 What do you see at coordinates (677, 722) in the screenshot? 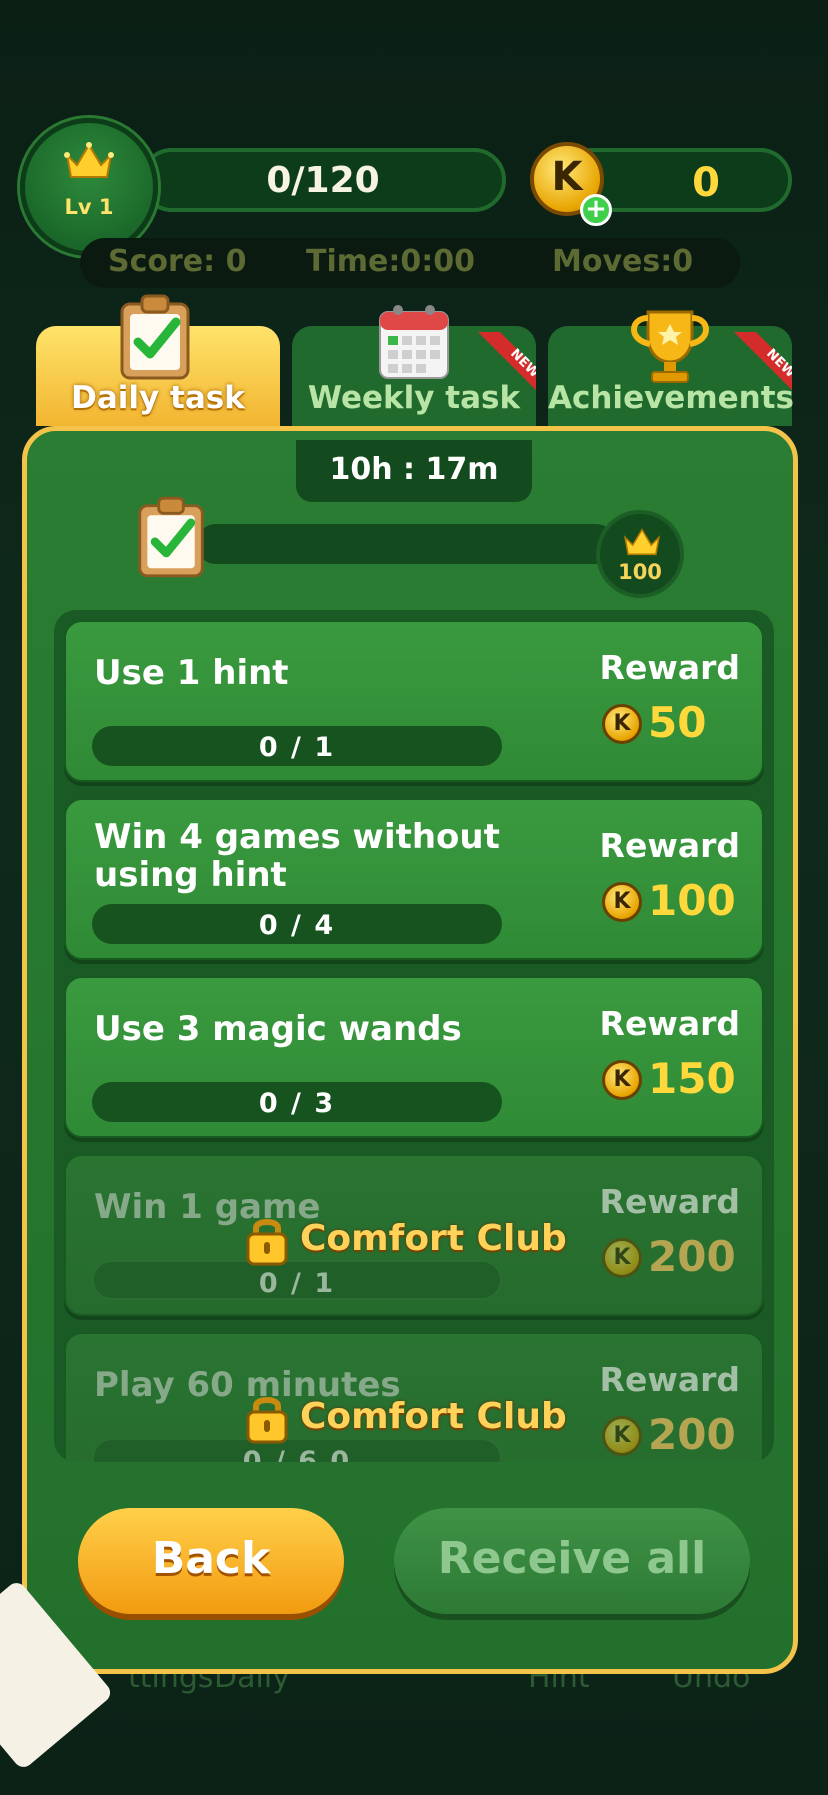
I see `reward-value: 50` at bounding box center [677, 722].